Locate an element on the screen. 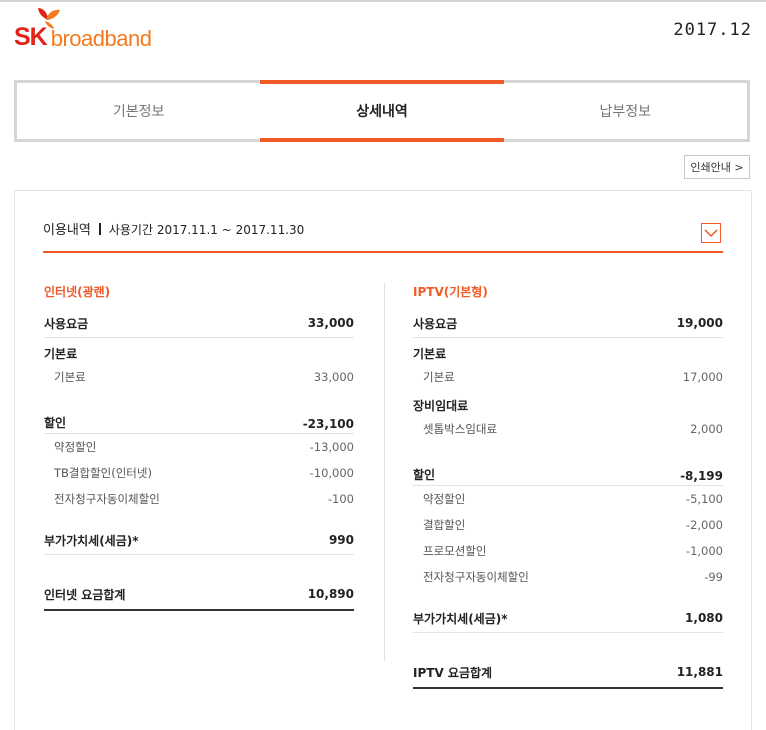  tab-detail: 상세내역 is located at coordinates (382, 111).